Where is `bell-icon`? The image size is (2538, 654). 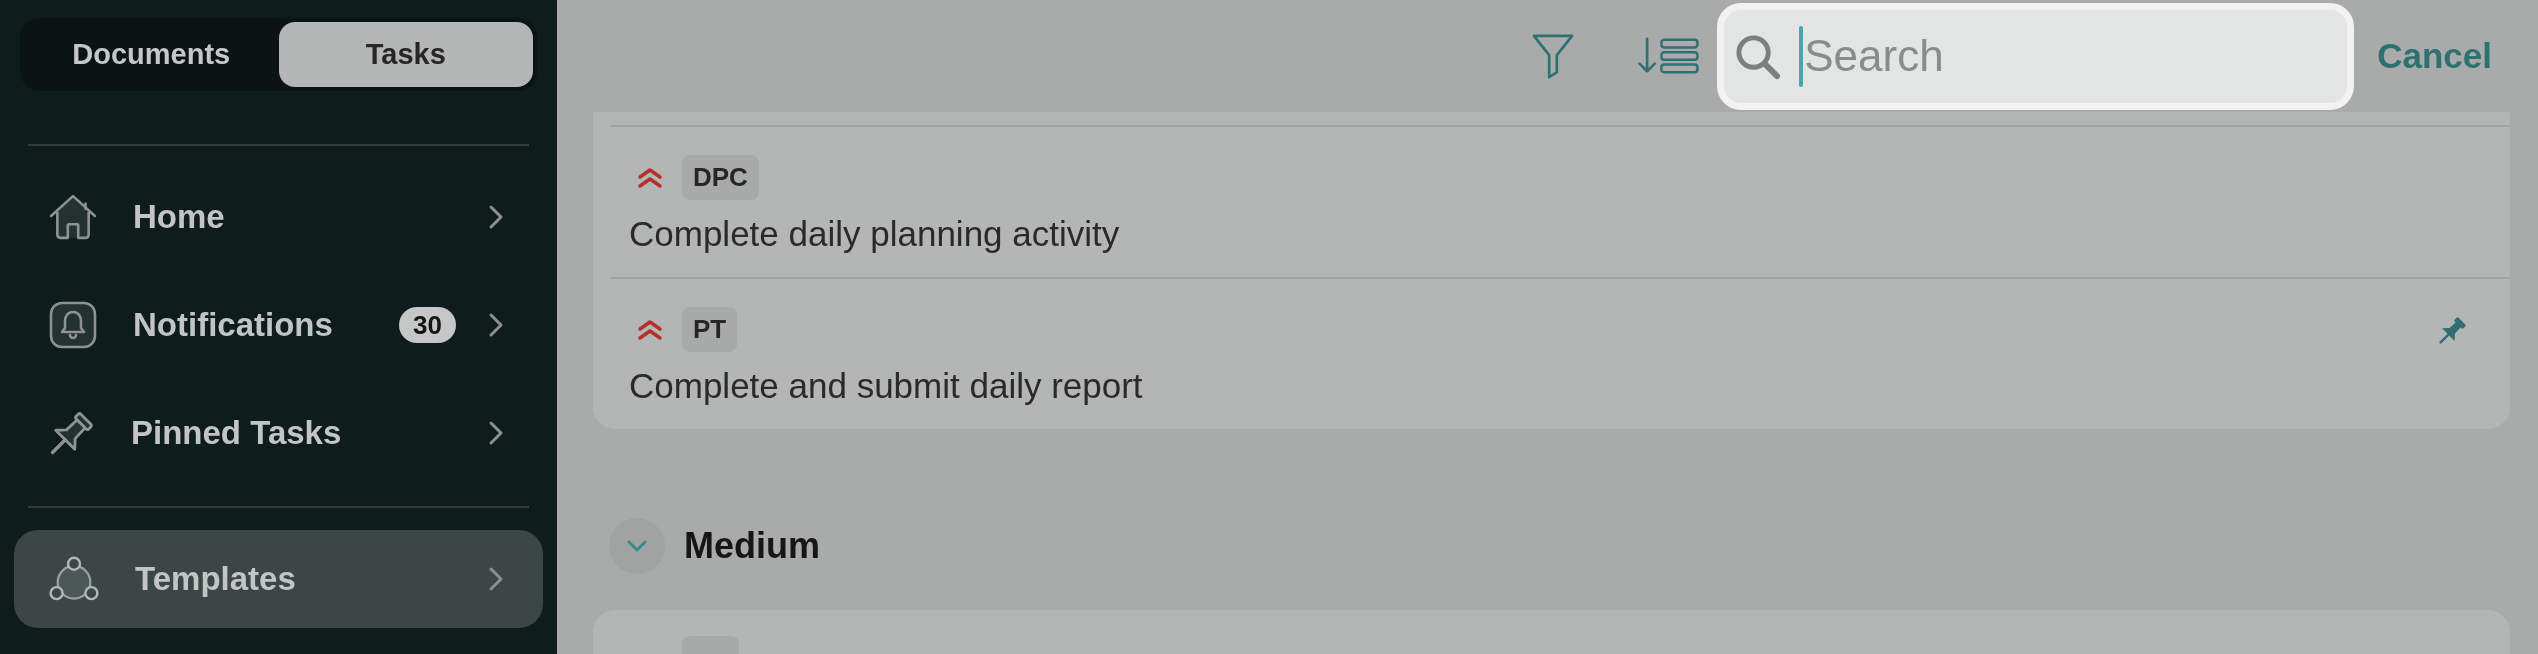
bell-icon is located at coordinates (73, 325).